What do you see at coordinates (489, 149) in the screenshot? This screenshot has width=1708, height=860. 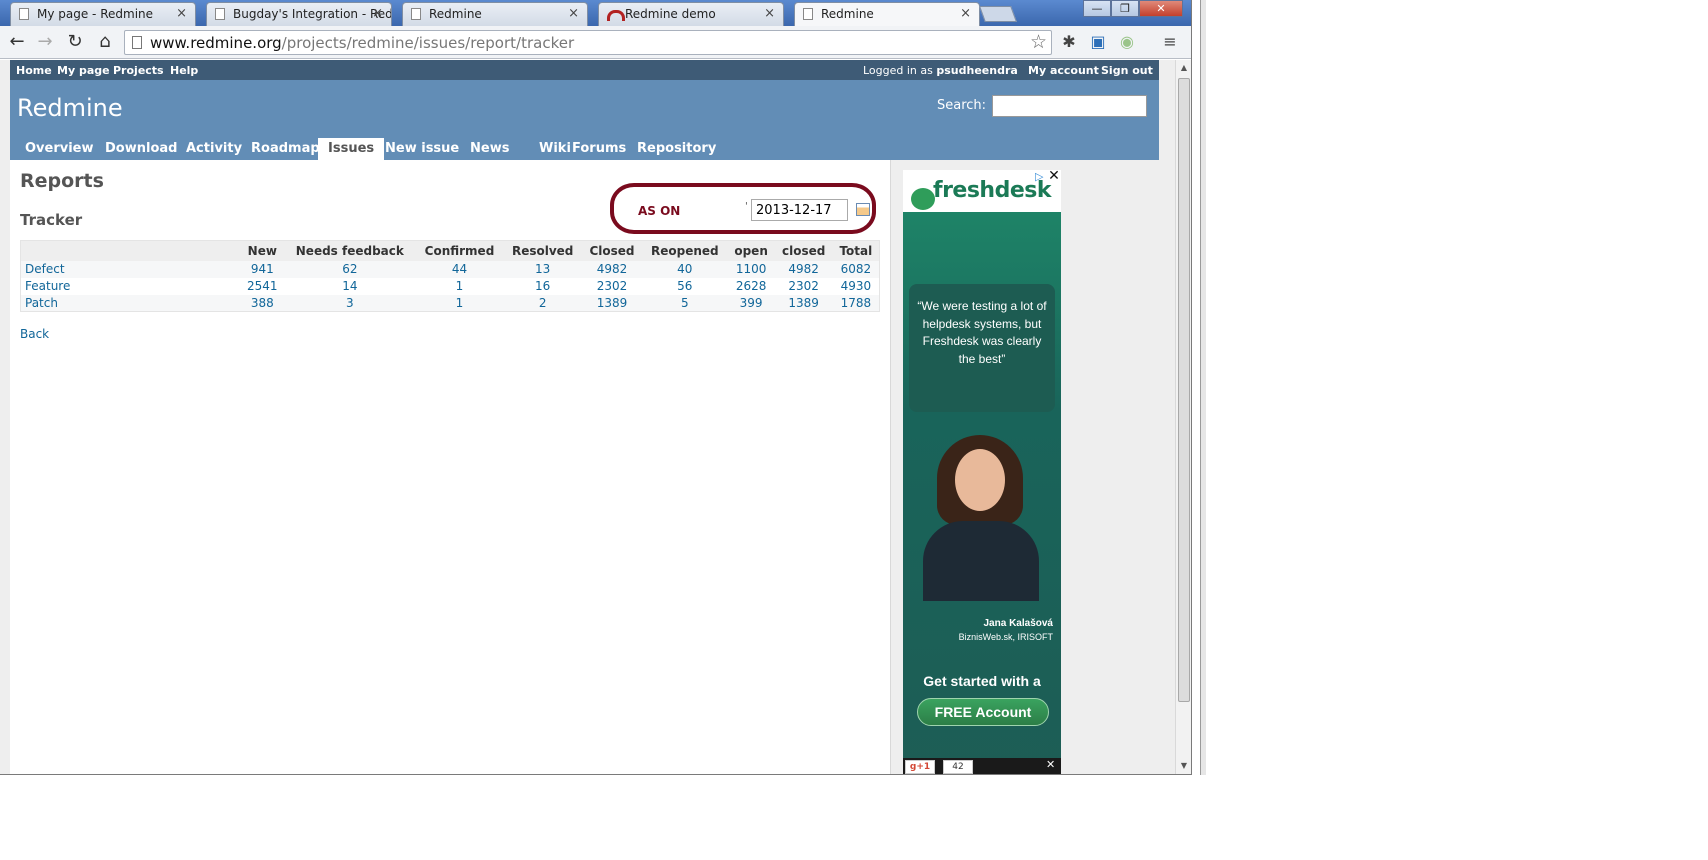 I see `tab-news: News` at bounding box center [489, 149].